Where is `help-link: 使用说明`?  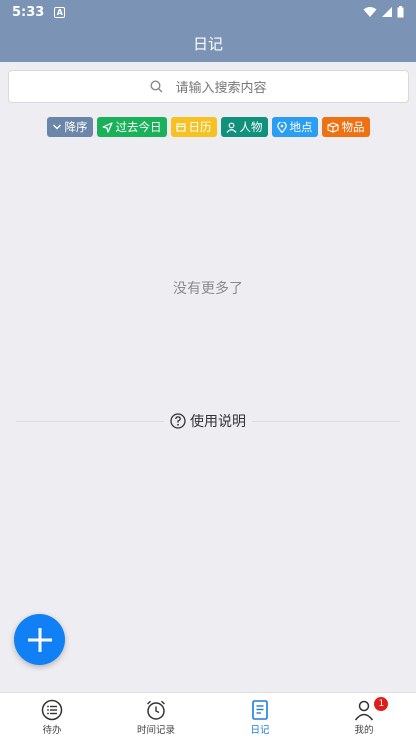 help-link: 使用说明 is located at coordinates (208, 421).